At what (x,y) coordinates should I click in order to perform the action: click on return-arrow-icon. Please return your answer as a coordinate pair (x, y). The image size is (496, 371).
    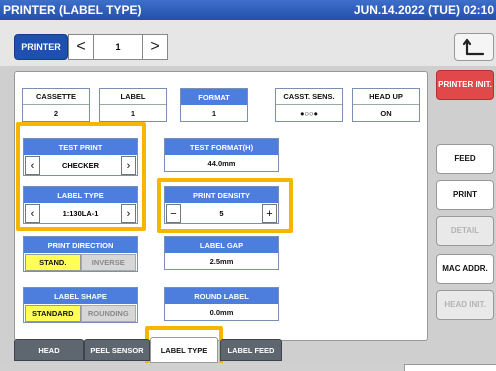
    Looking at the image, I should click on (474, 47).